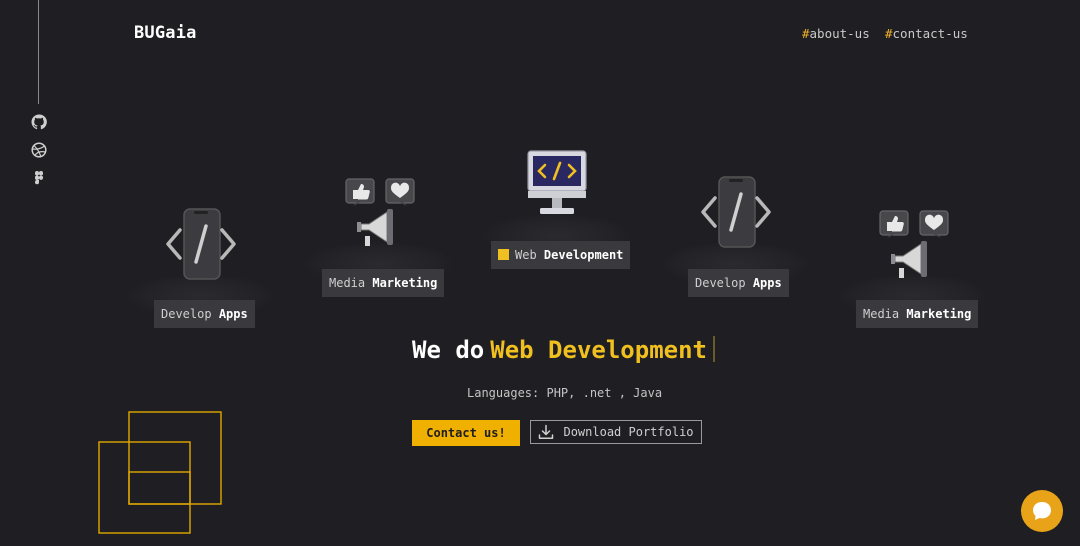 Image resolution: width=1080 pixels, height=546 pixels. I want to click on chat-bubble-icon, so click(1042, 511).